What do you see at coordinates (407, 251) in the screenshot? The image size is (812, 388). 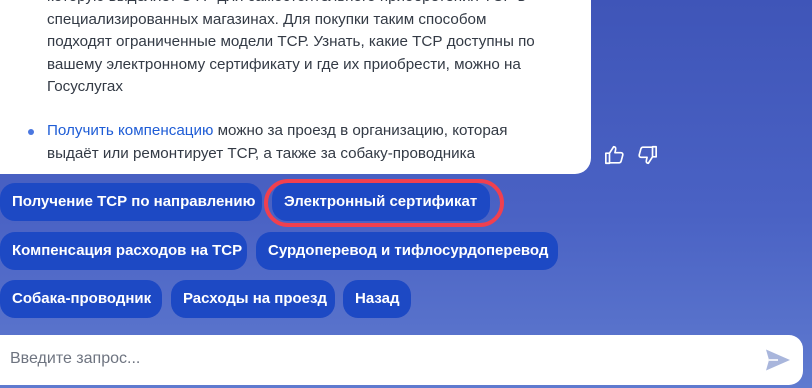 I see `chip-sign-language: Сурдоперевод и тифлосурдоперевод` at bounding box center [407, 251].